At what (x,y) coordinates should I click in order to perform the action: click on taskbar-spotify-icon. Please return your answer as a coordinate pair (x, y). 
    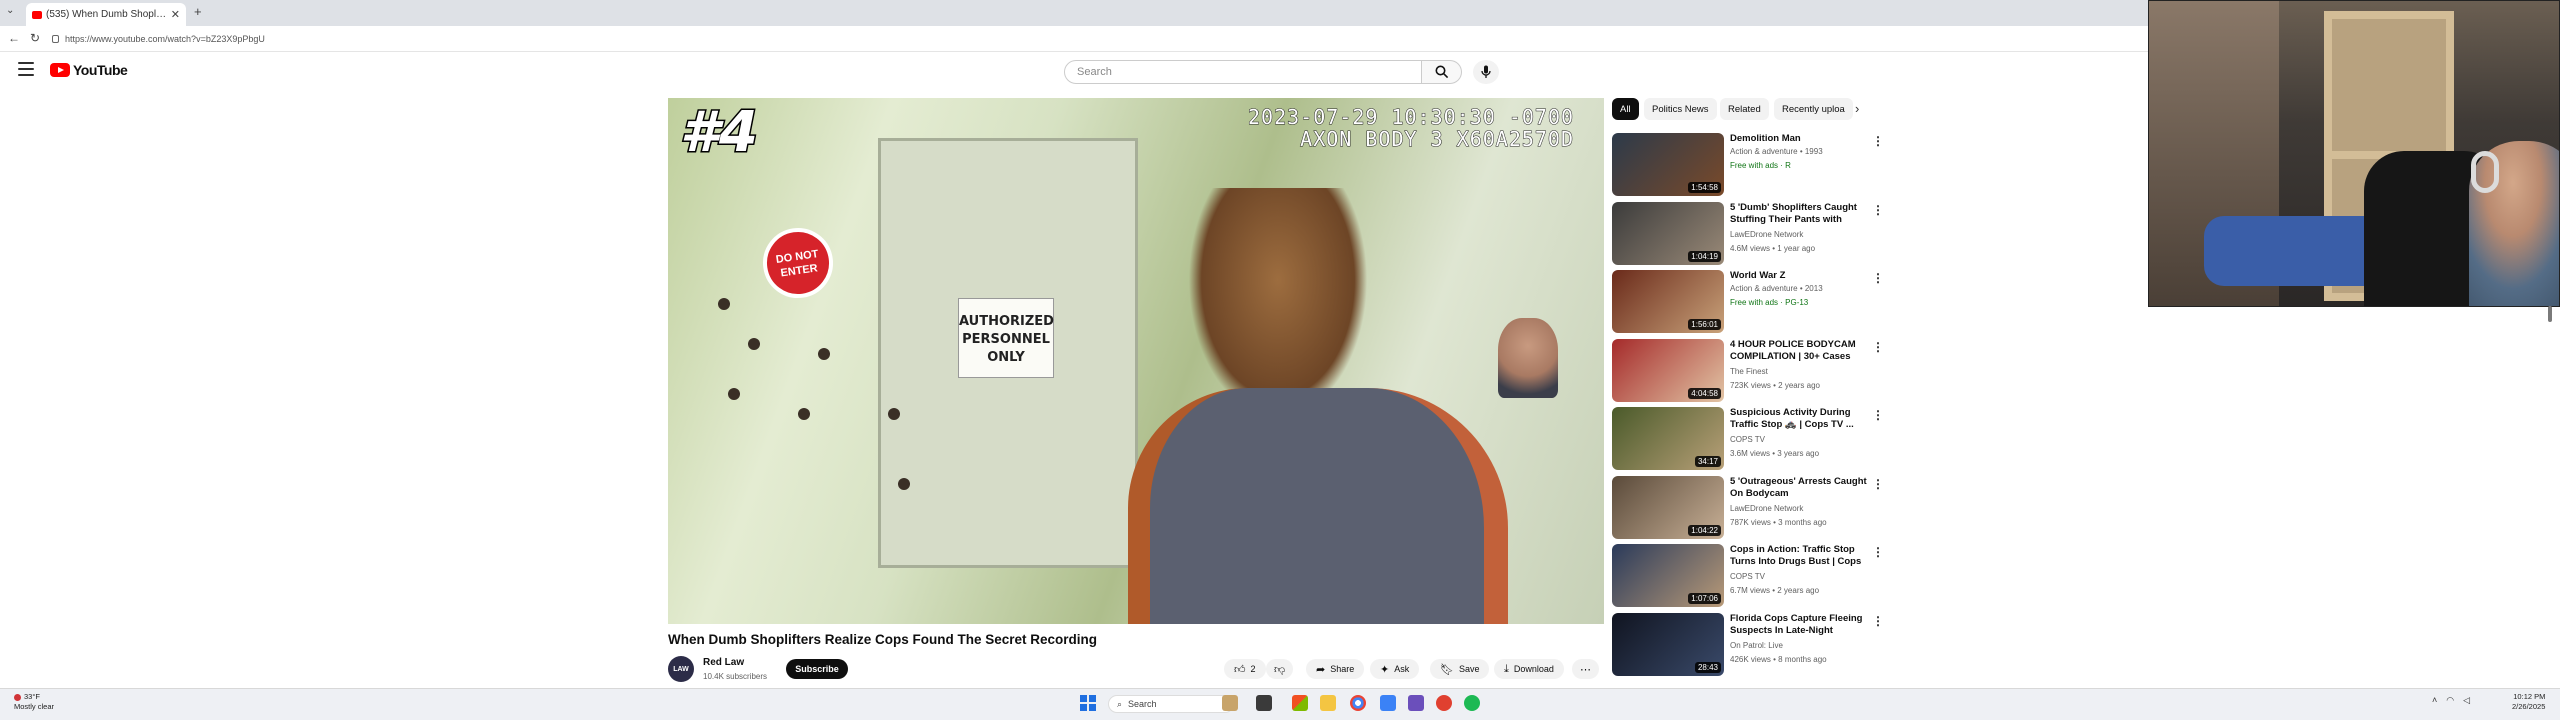
    Looking at the image, I should click on (1472, 703).